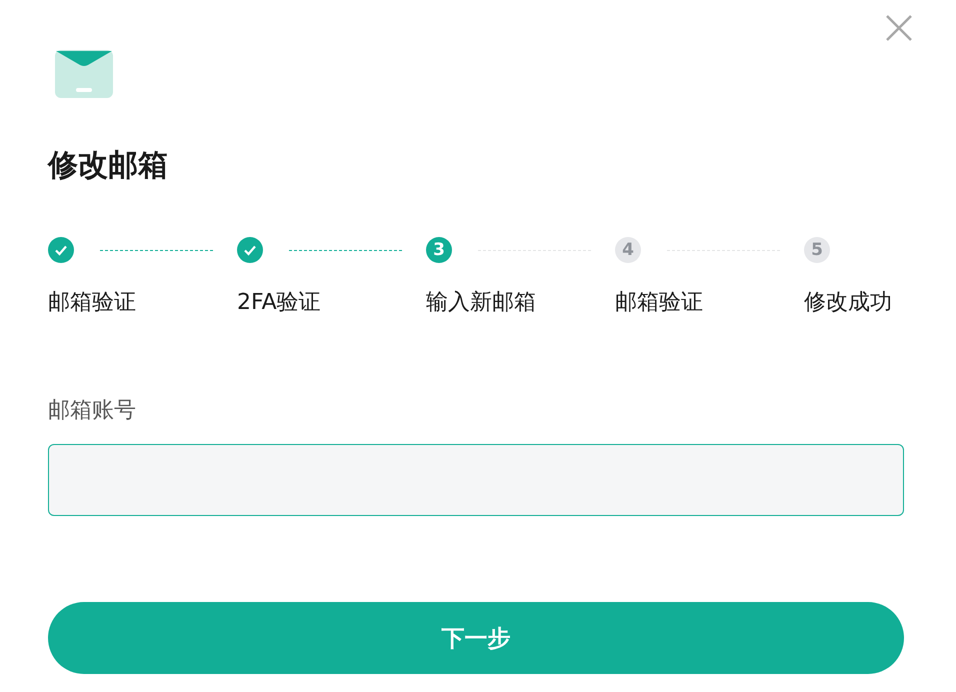 This screenshot has height=692, width=956. Describe the element at coordinates (439, 250) in the screenshot. I see `step-number: 3` at that location.